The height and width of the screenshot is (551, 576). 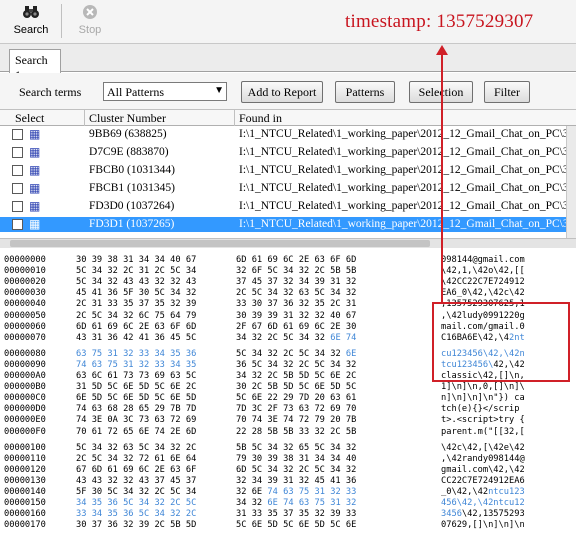 What do you see at coordinates (25, 315) in the screenshot?
I see `hex-address: 00000050` at bounding box center [25, 315].